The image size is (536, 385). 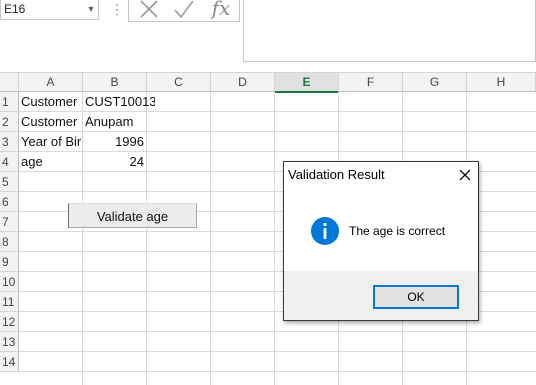 What do you see at coordinates (9, 202) in the screenshot?
I see `row-header-6: 6` at bounding box center [9, 202].